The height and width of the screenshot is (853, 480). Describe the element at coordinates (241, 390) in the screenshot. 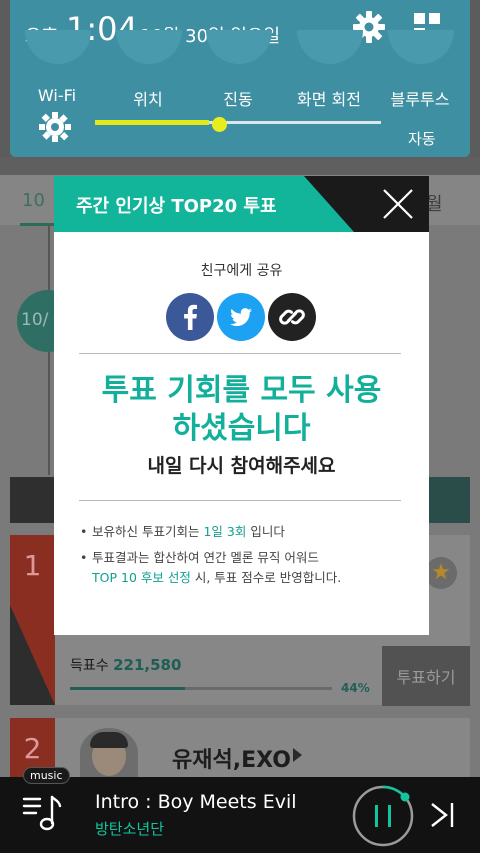

I see `message-line-1: 투표 기회를 모두 사용` at that location.